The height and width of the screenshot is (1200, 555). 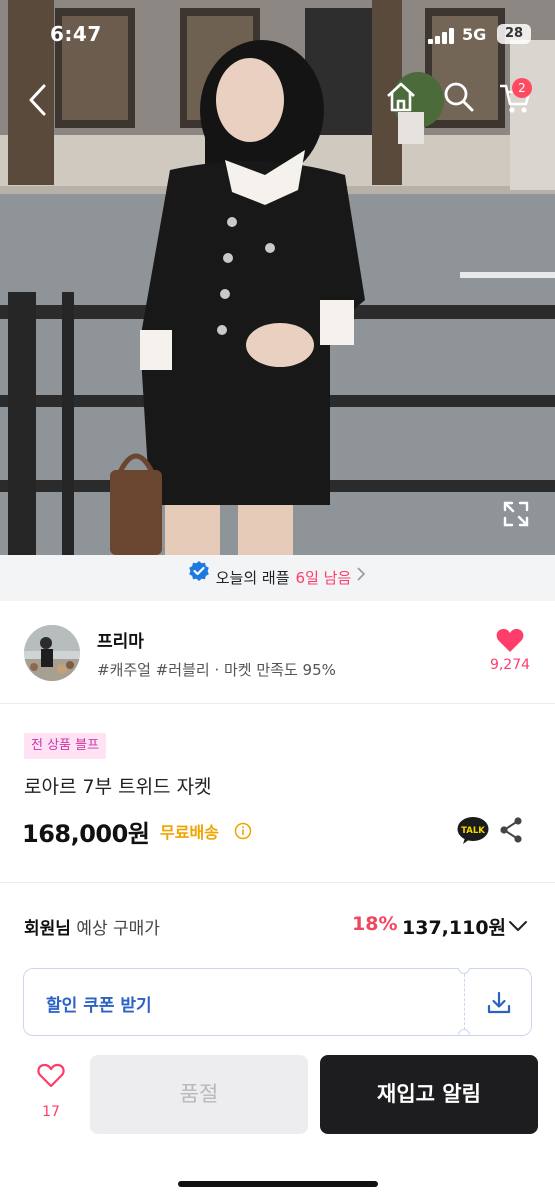 What do you see at coordinates (277, 35) in the screenshot?
I see `status-bar: 6:47 5G 28` at bounding box center [277, 35].